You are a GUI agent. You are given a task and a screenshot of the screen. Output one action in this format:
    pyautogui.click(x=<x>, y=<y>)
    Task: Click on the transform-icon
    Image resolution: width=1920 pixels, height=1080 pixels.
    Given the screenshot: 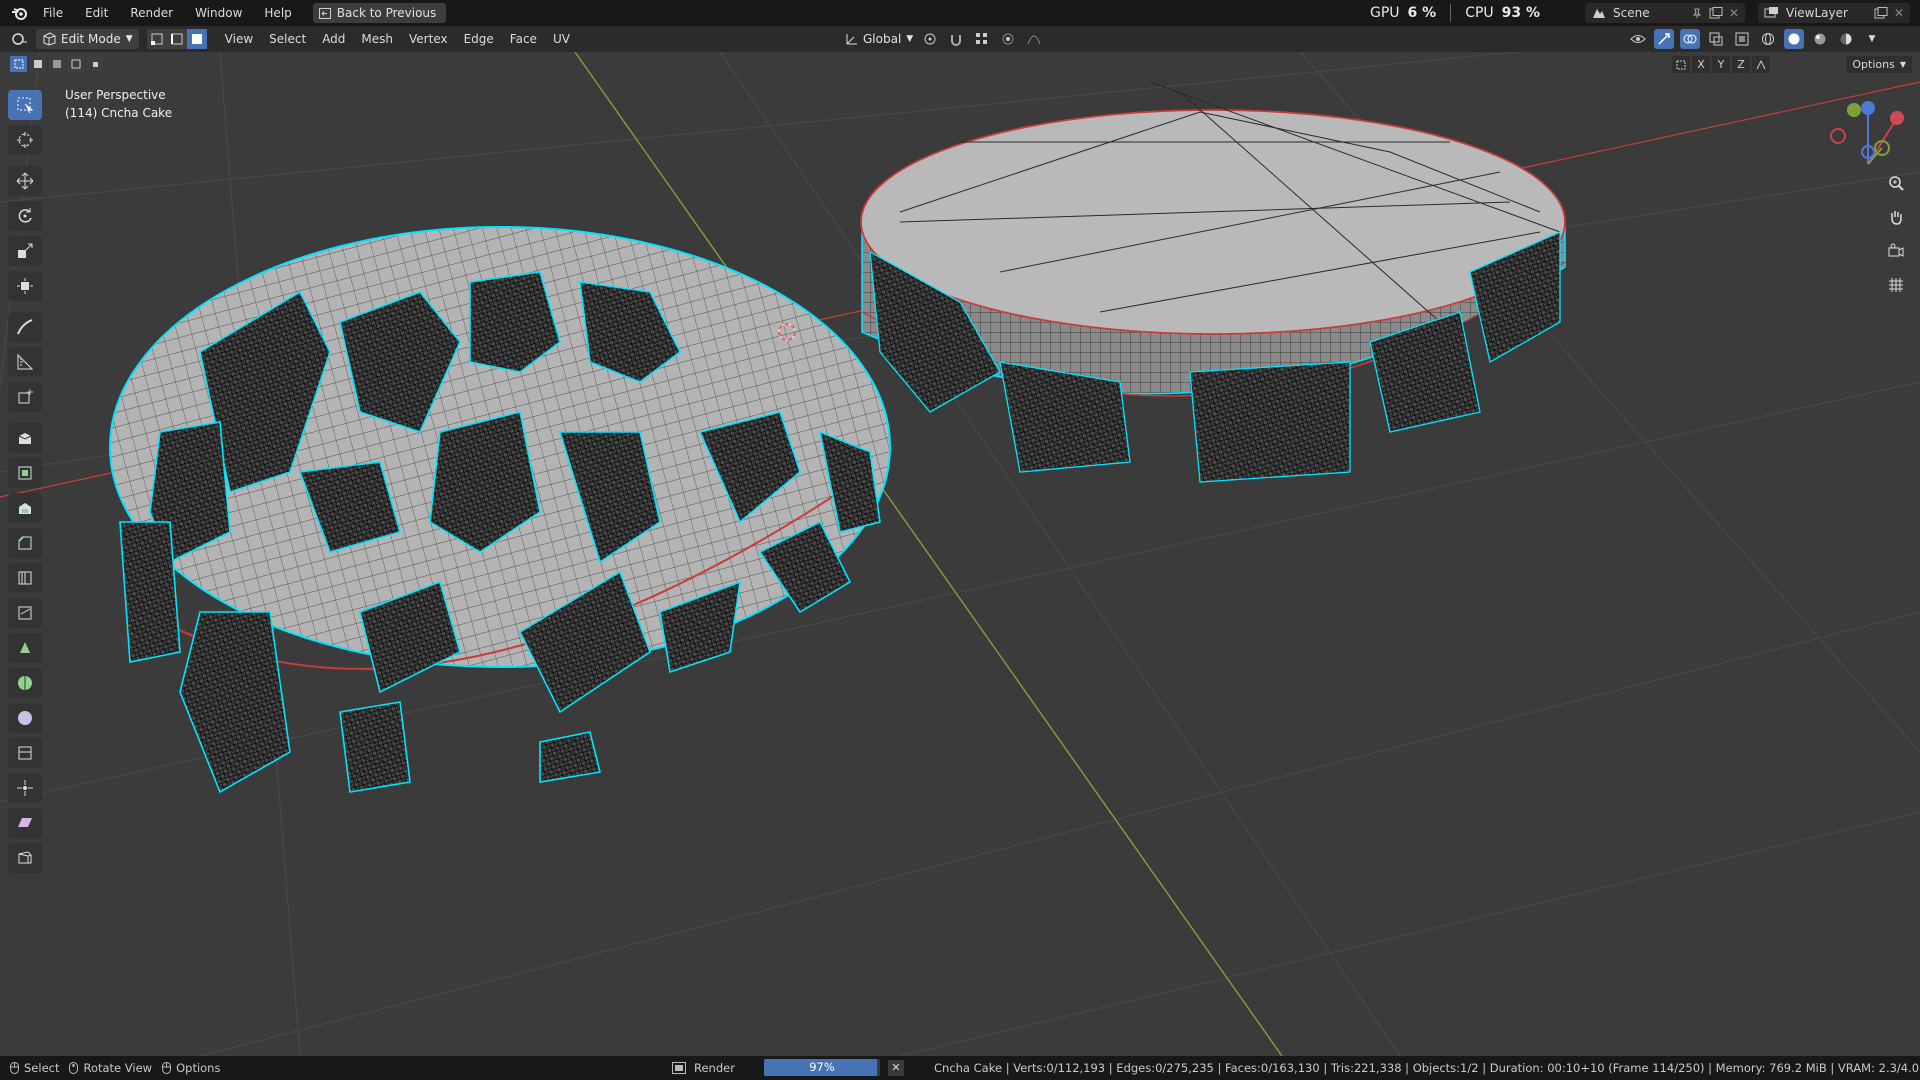 What is the action you would take?
    pyautogui.click(x=25, y=286)
    